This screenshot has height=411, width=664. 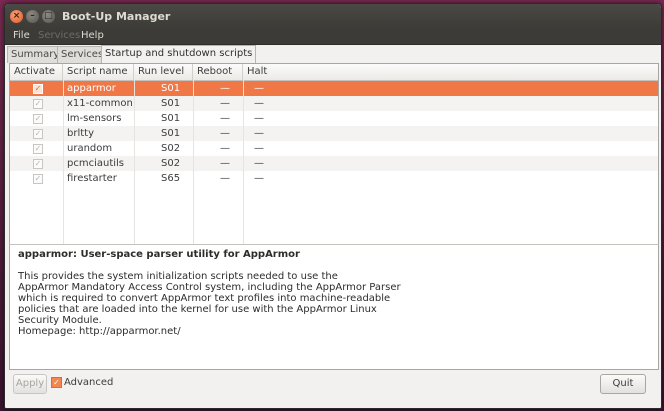 What do you see at coordinates (59, 35) in the screenshot?
I see `menu-services: Services` at bounding box center [59, 35].